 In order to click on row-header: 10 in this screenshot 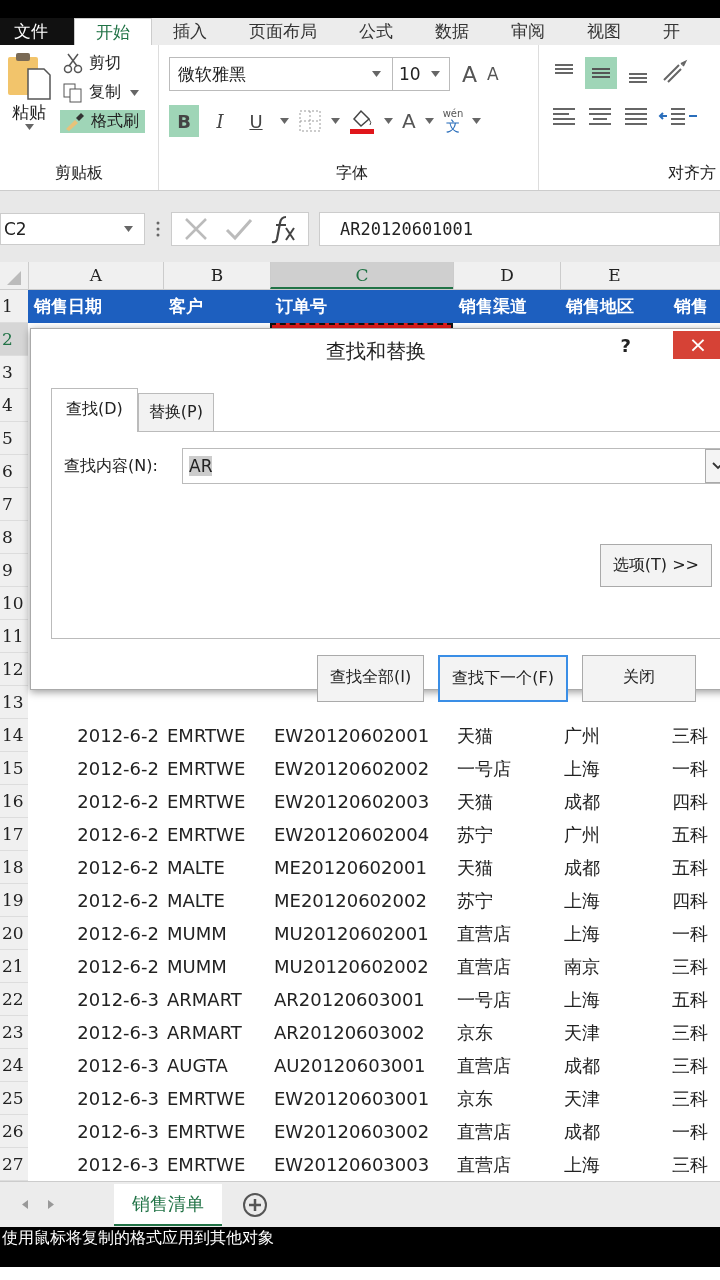, I will do `click(14, 603)`.